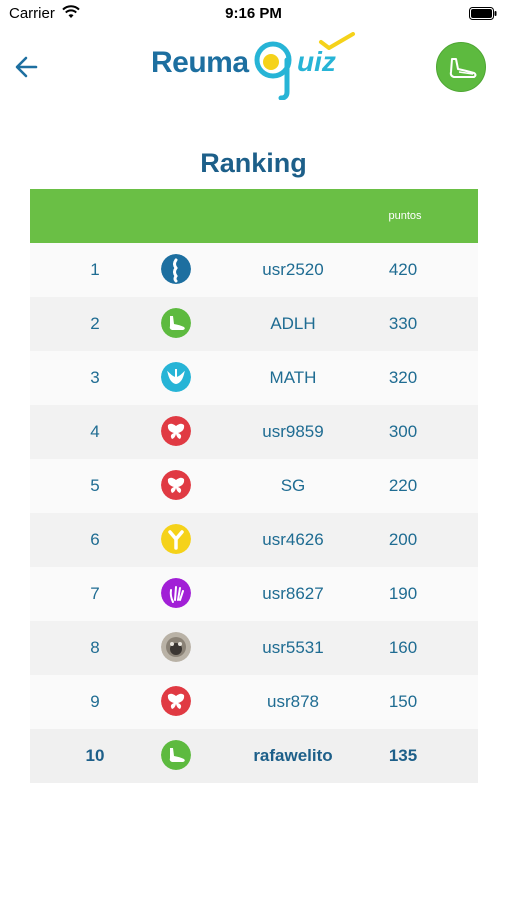  What do you see at coordinates (254, 270) in the screenshot?
I see `table-row: 1 usr2520 420` at bounding box center [254, 270].